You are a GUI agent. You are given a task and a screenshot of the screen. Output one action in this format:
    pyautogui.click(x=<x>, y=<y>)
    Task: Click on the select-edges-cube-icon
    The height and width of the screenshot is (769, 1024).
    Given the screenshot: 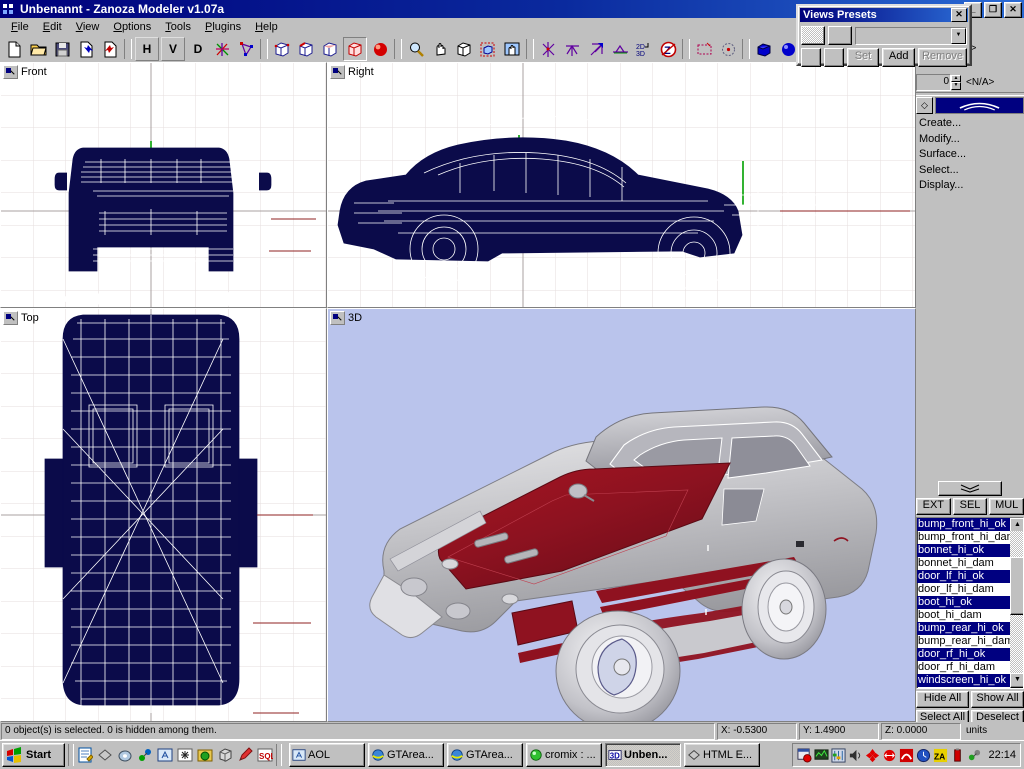 What is the action you would take?
    pyautogui.click(x=306, y=49)
    